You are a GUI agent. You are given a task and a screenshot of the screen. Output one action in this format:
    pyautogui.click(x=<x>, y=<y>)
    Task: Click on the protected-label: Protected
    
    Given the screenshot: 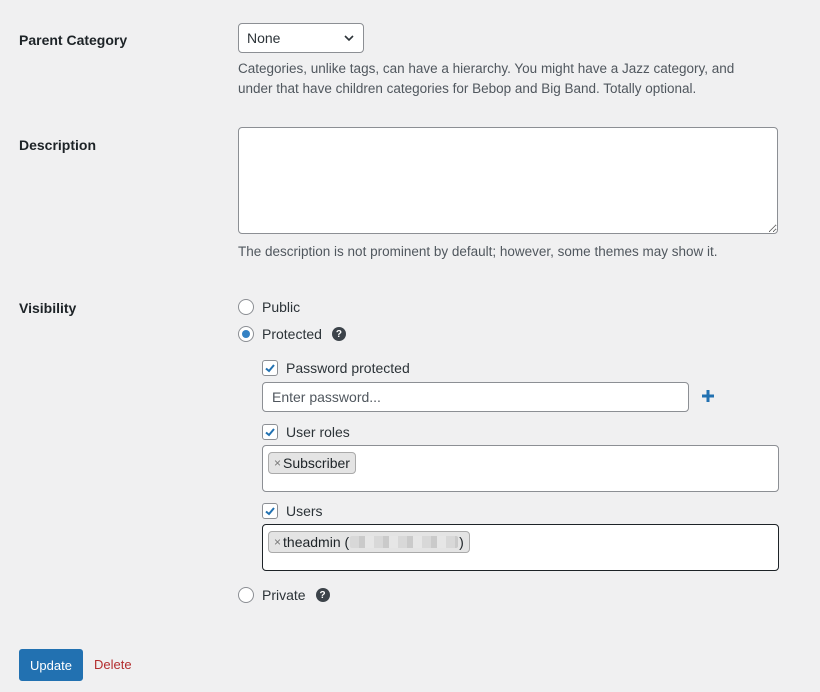 What is the action you would take?
    pyautogui.click(x=292, y=334)
    